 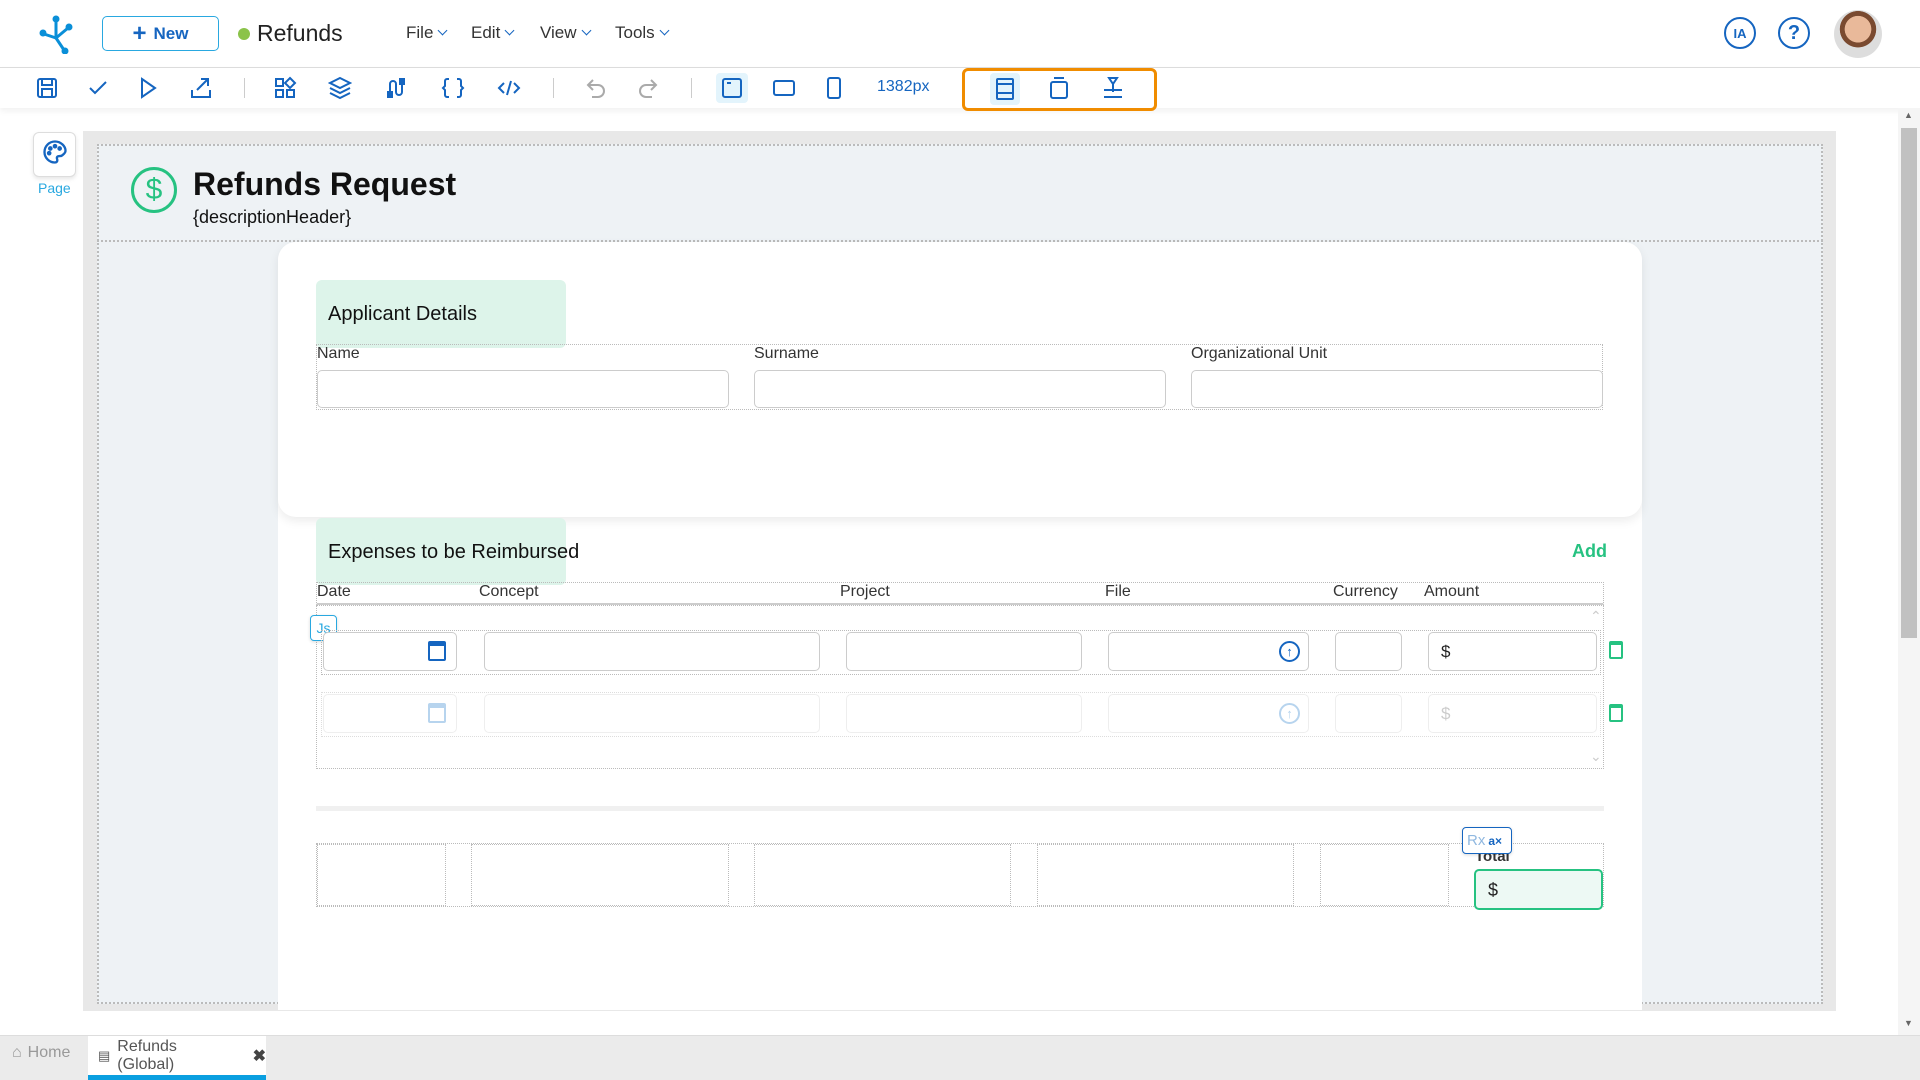 I want to click on form-title: Refunds Request, so click(x=325, y=184).